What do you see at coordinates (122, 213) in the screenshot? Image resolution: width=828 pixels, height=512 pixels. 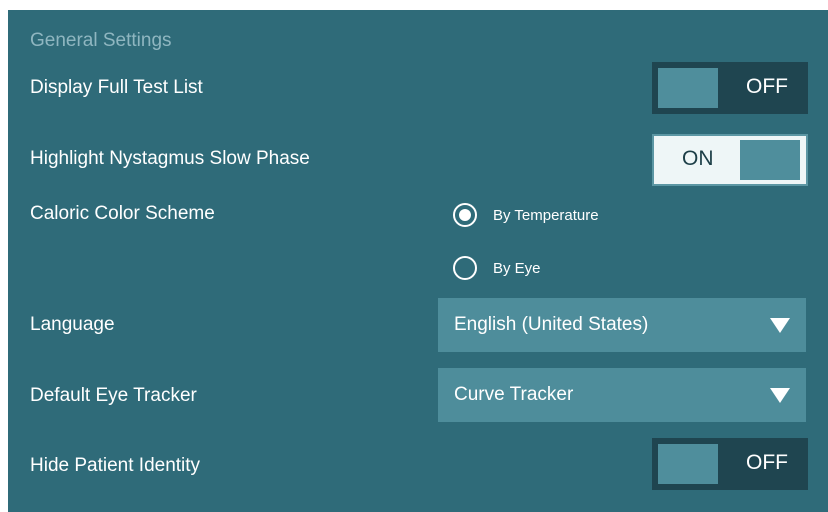 I see `caloric-color-scheme-label: Caloric Color Scheme` at bounding box center [122, 213].